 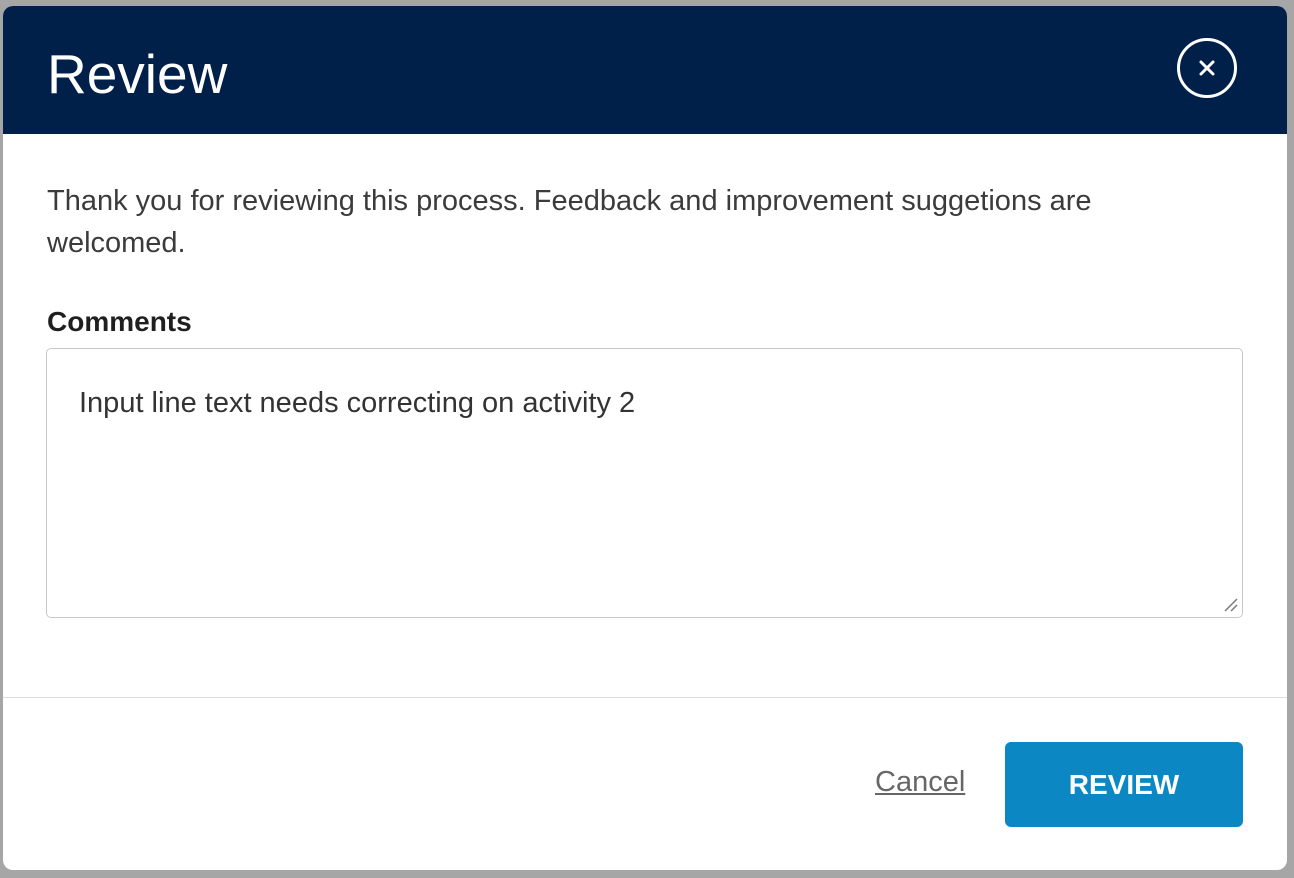 I want to click on cancel-link: Cancel, so click(x=920, y=782).